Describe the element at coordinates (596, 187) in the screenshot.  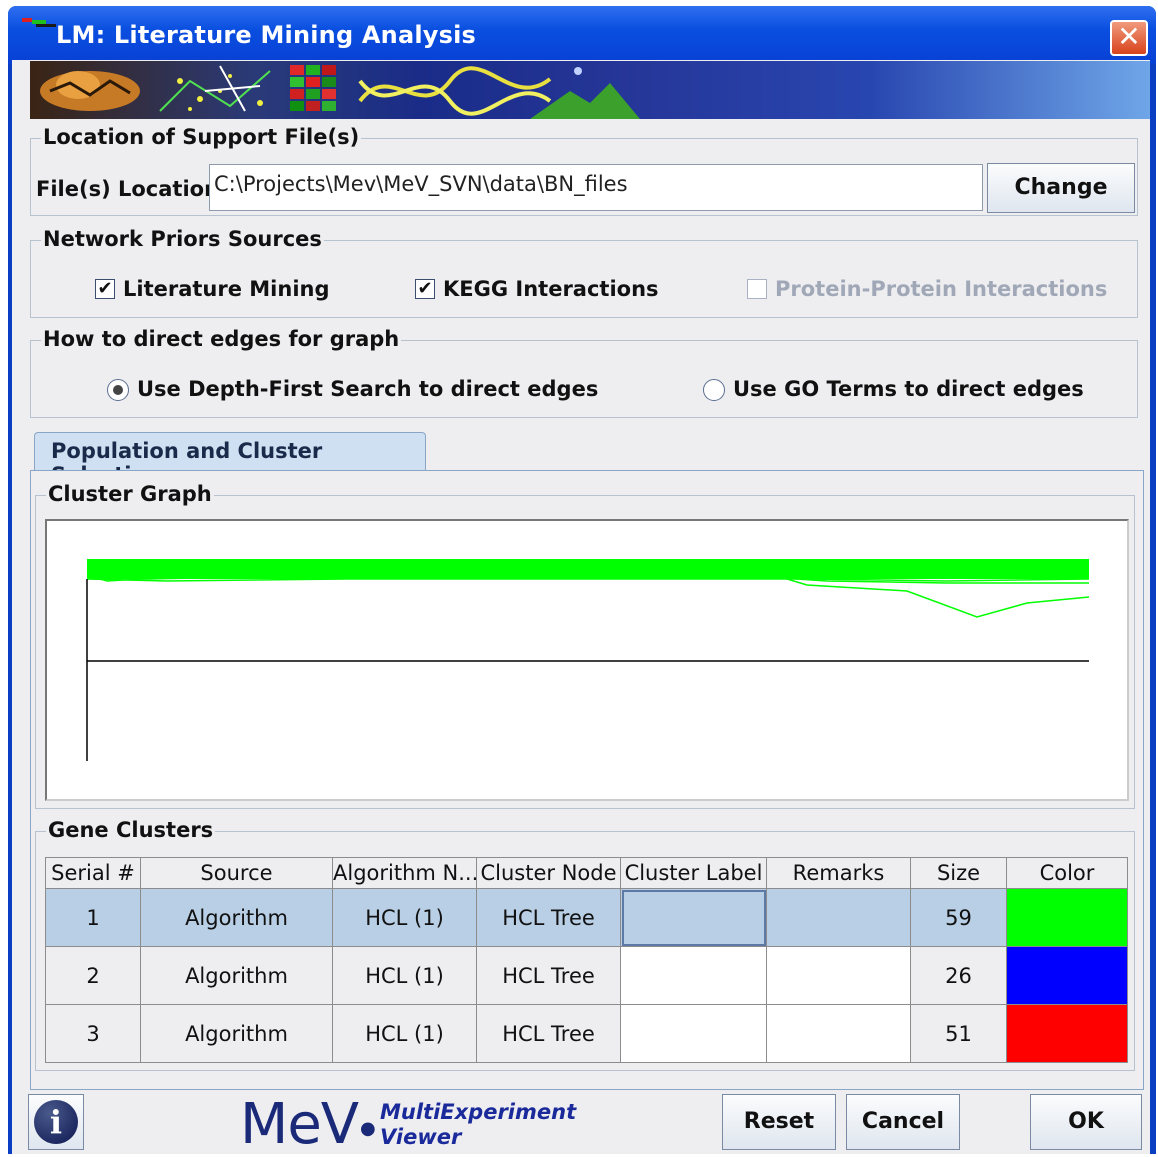
I see `file-location-field: C:\Projects\Mev\MeV_SVN\data\BN_files` at that location.